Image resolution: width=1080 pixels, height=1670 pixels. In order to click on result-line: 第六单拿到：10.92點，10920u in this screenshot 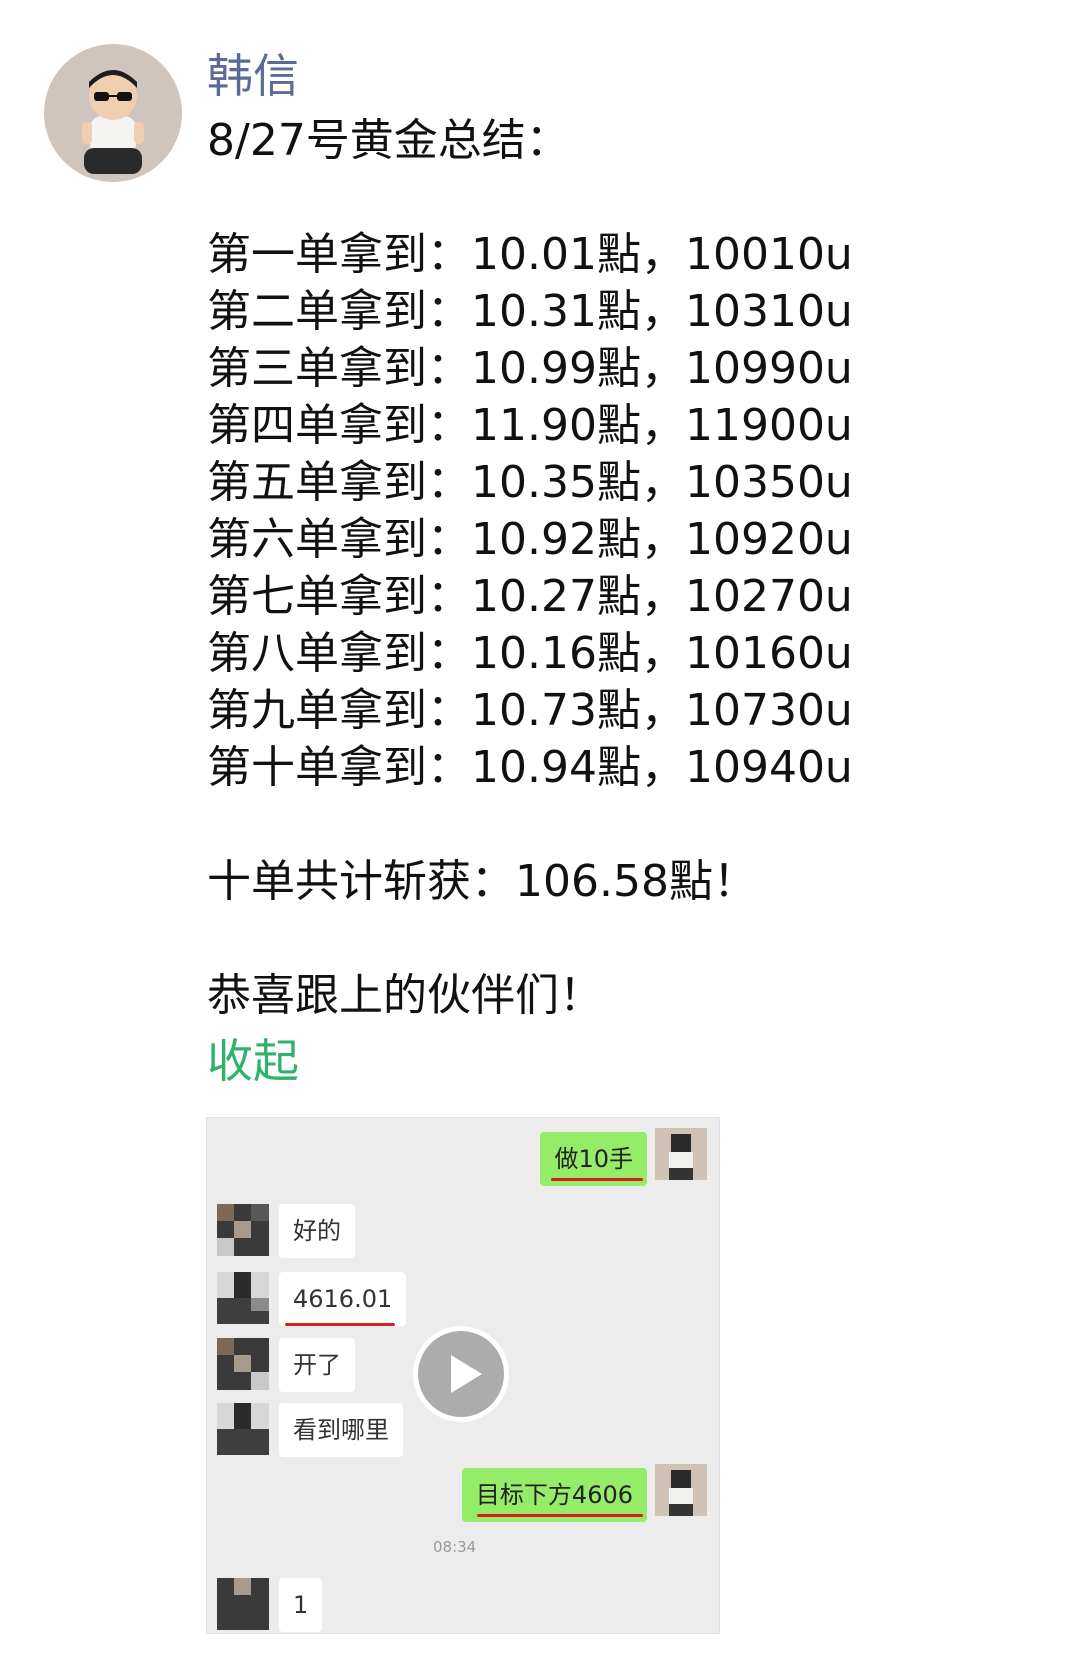, I will do `click(530, 539)`.